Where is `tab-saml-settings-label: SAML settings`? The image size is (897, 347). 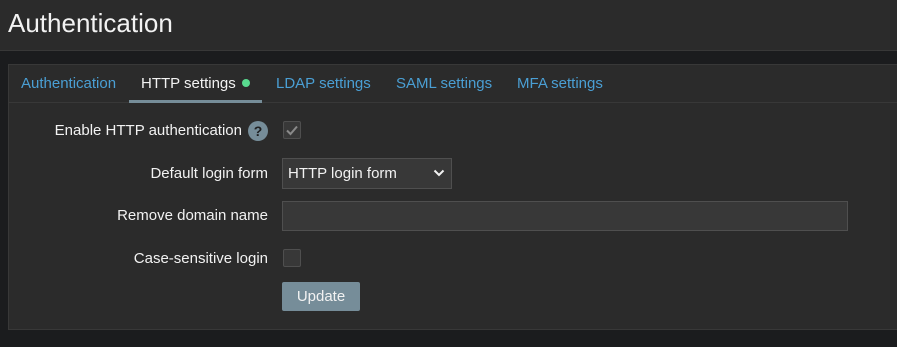
tab-saml-settings-label: SAML settings is located at coordinates (444, 83).